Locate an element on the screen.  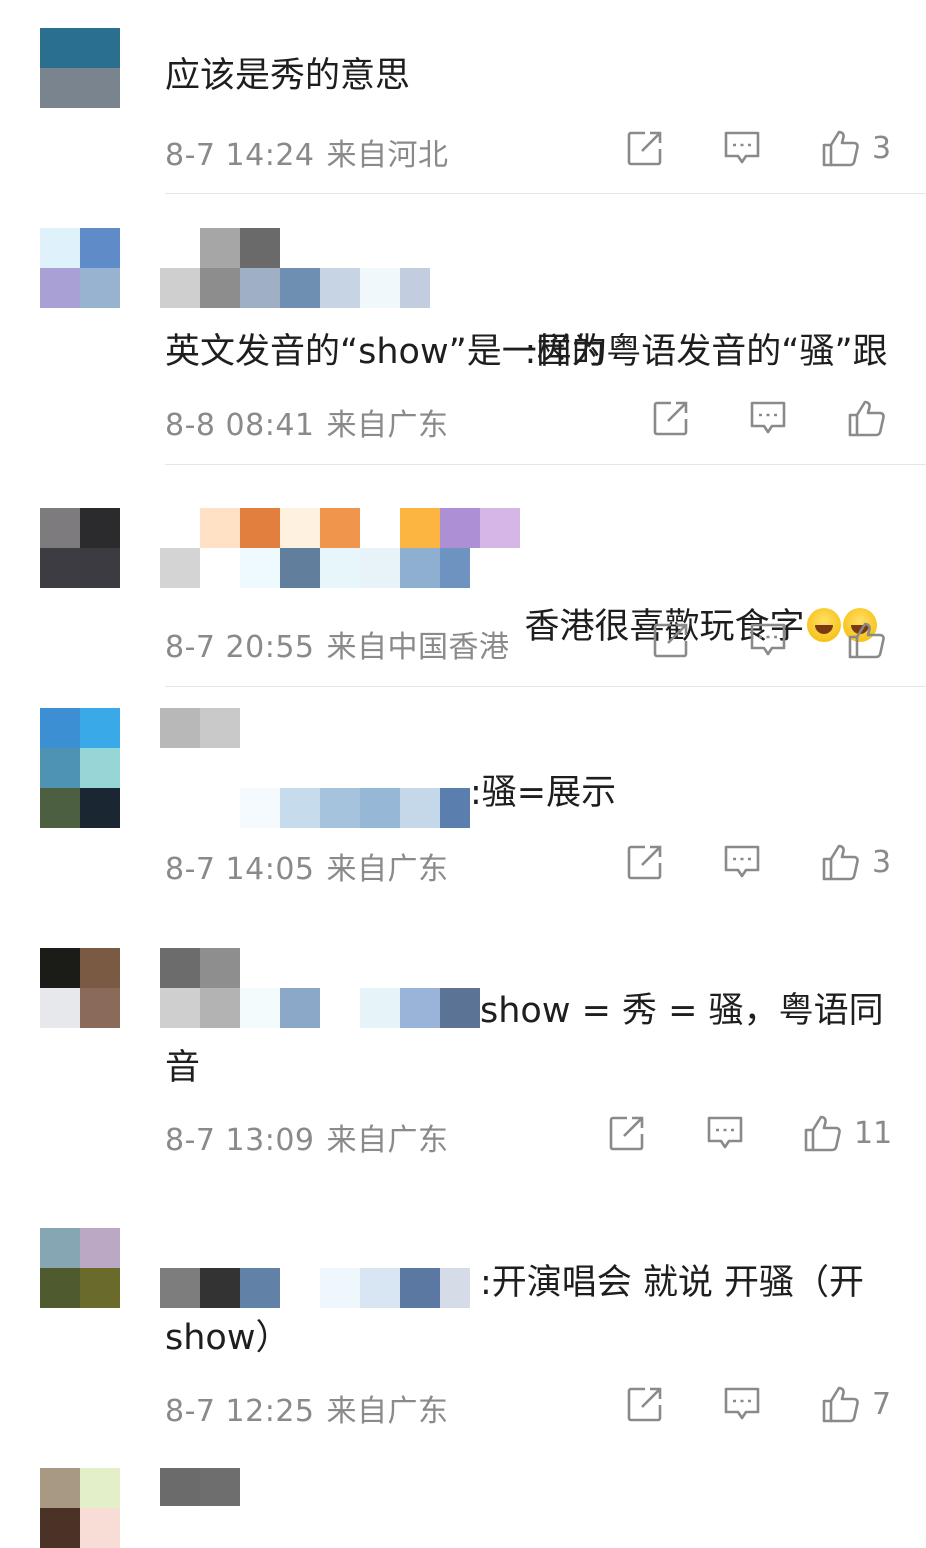
comment-date: 8-7 13:09 is located at coordinates (240, 1140).